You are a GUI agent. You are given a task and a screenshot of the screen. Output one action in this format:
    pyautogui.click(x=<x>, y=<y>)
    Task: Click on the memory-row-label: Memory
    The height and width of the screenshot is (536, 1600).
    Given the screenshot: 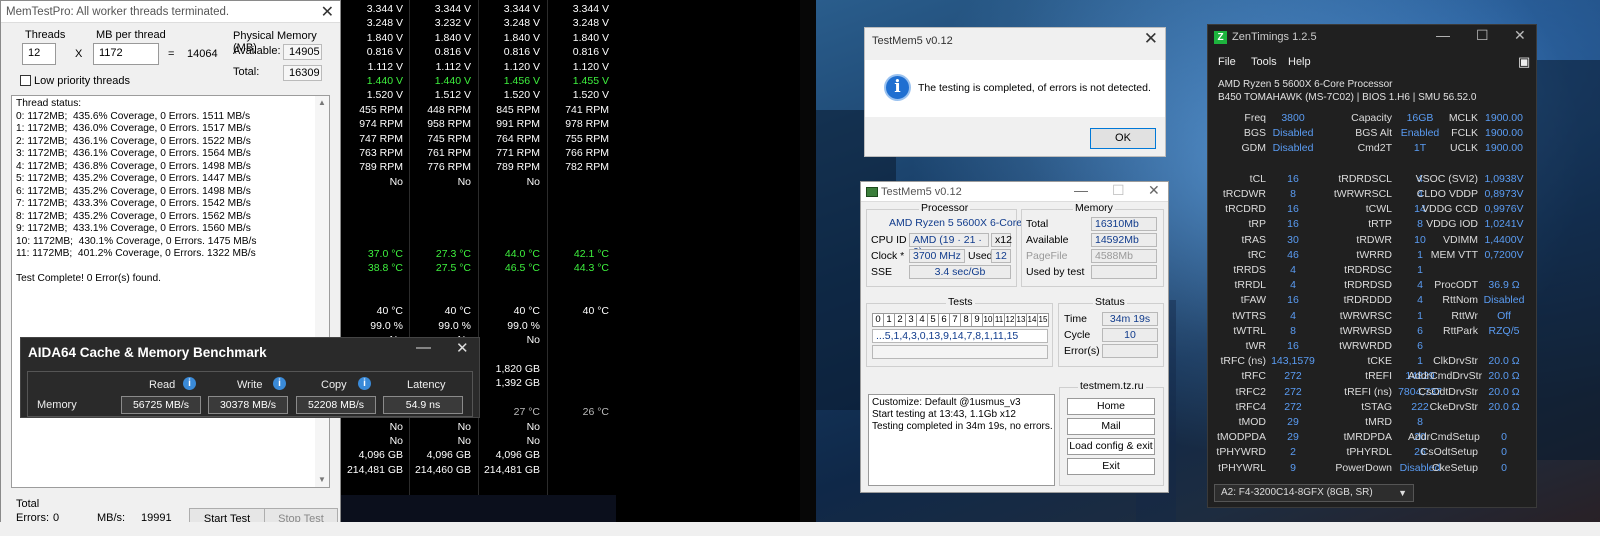 What is the action you would take?
    pyautogui.click(x=57, y=405)
    